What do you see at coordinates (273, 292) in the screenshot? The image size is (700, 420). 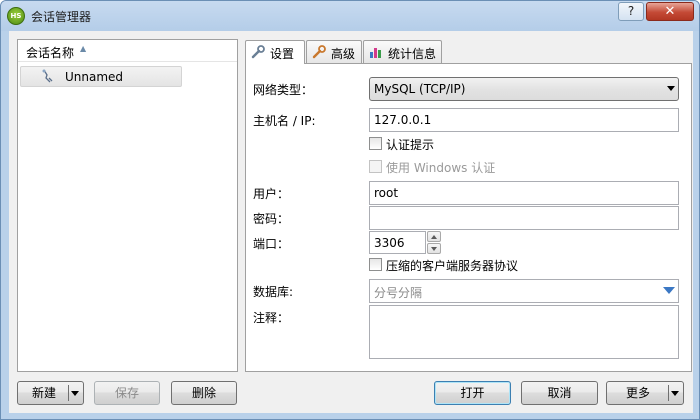 I see `database-label: 数据库:` at bounding box center [273, 292].